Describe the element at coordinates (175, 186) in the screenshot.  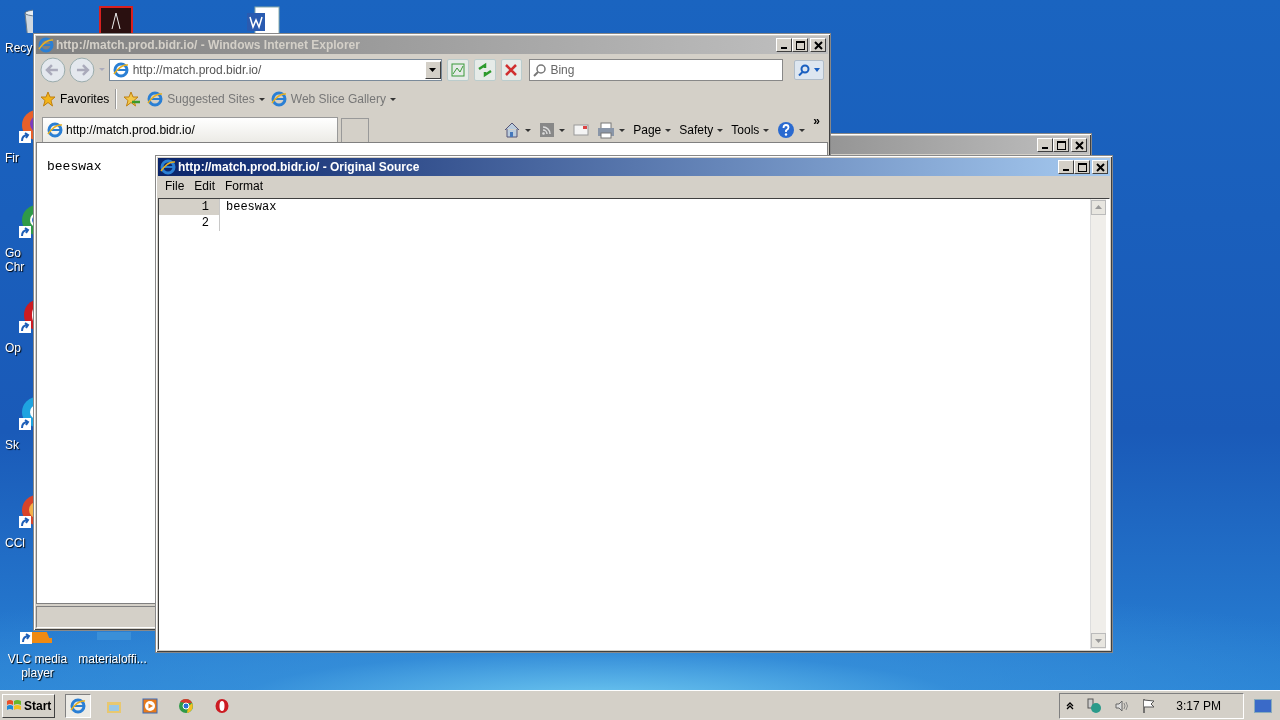
I see `menu-item: File` at that location.